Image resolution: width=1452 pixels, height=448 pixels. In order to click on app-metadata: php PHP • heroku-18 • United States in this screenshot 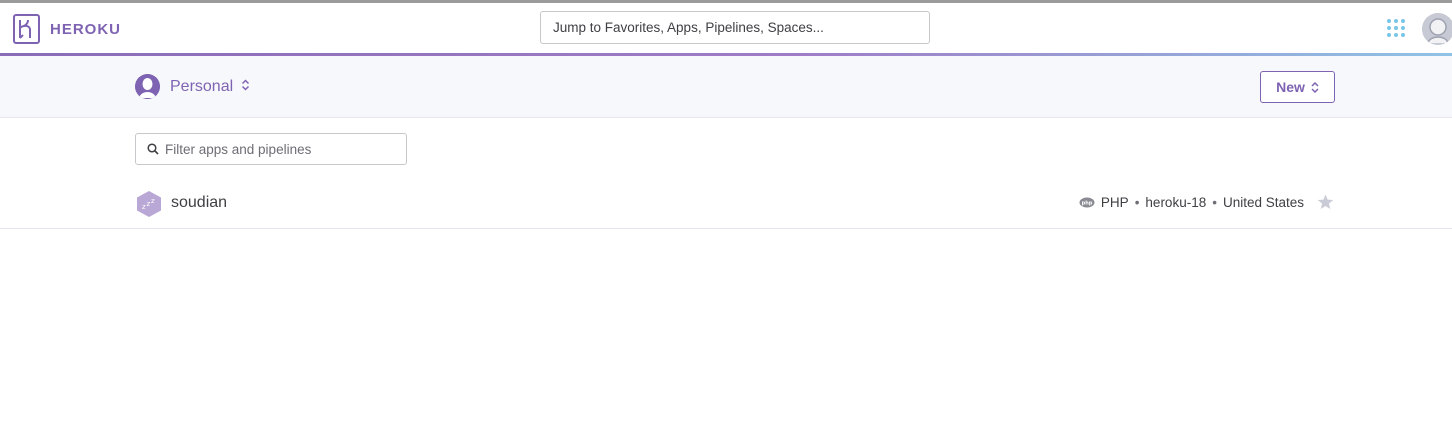, I will do `click(1191, 202)`.